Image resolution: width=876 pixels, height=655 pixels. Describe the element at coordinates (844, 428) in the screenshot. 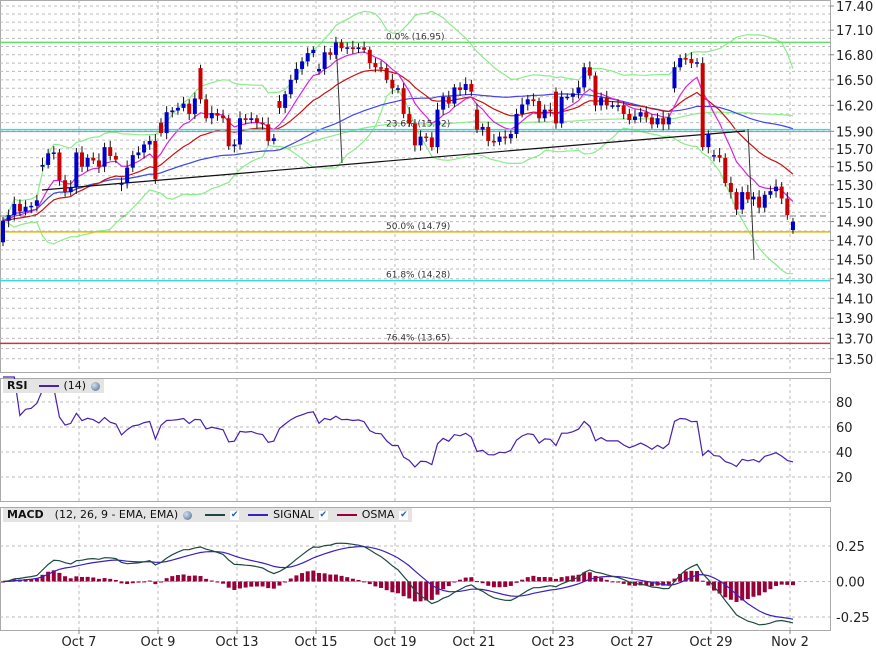

I see `rsi-axis-label: 60` at that location.